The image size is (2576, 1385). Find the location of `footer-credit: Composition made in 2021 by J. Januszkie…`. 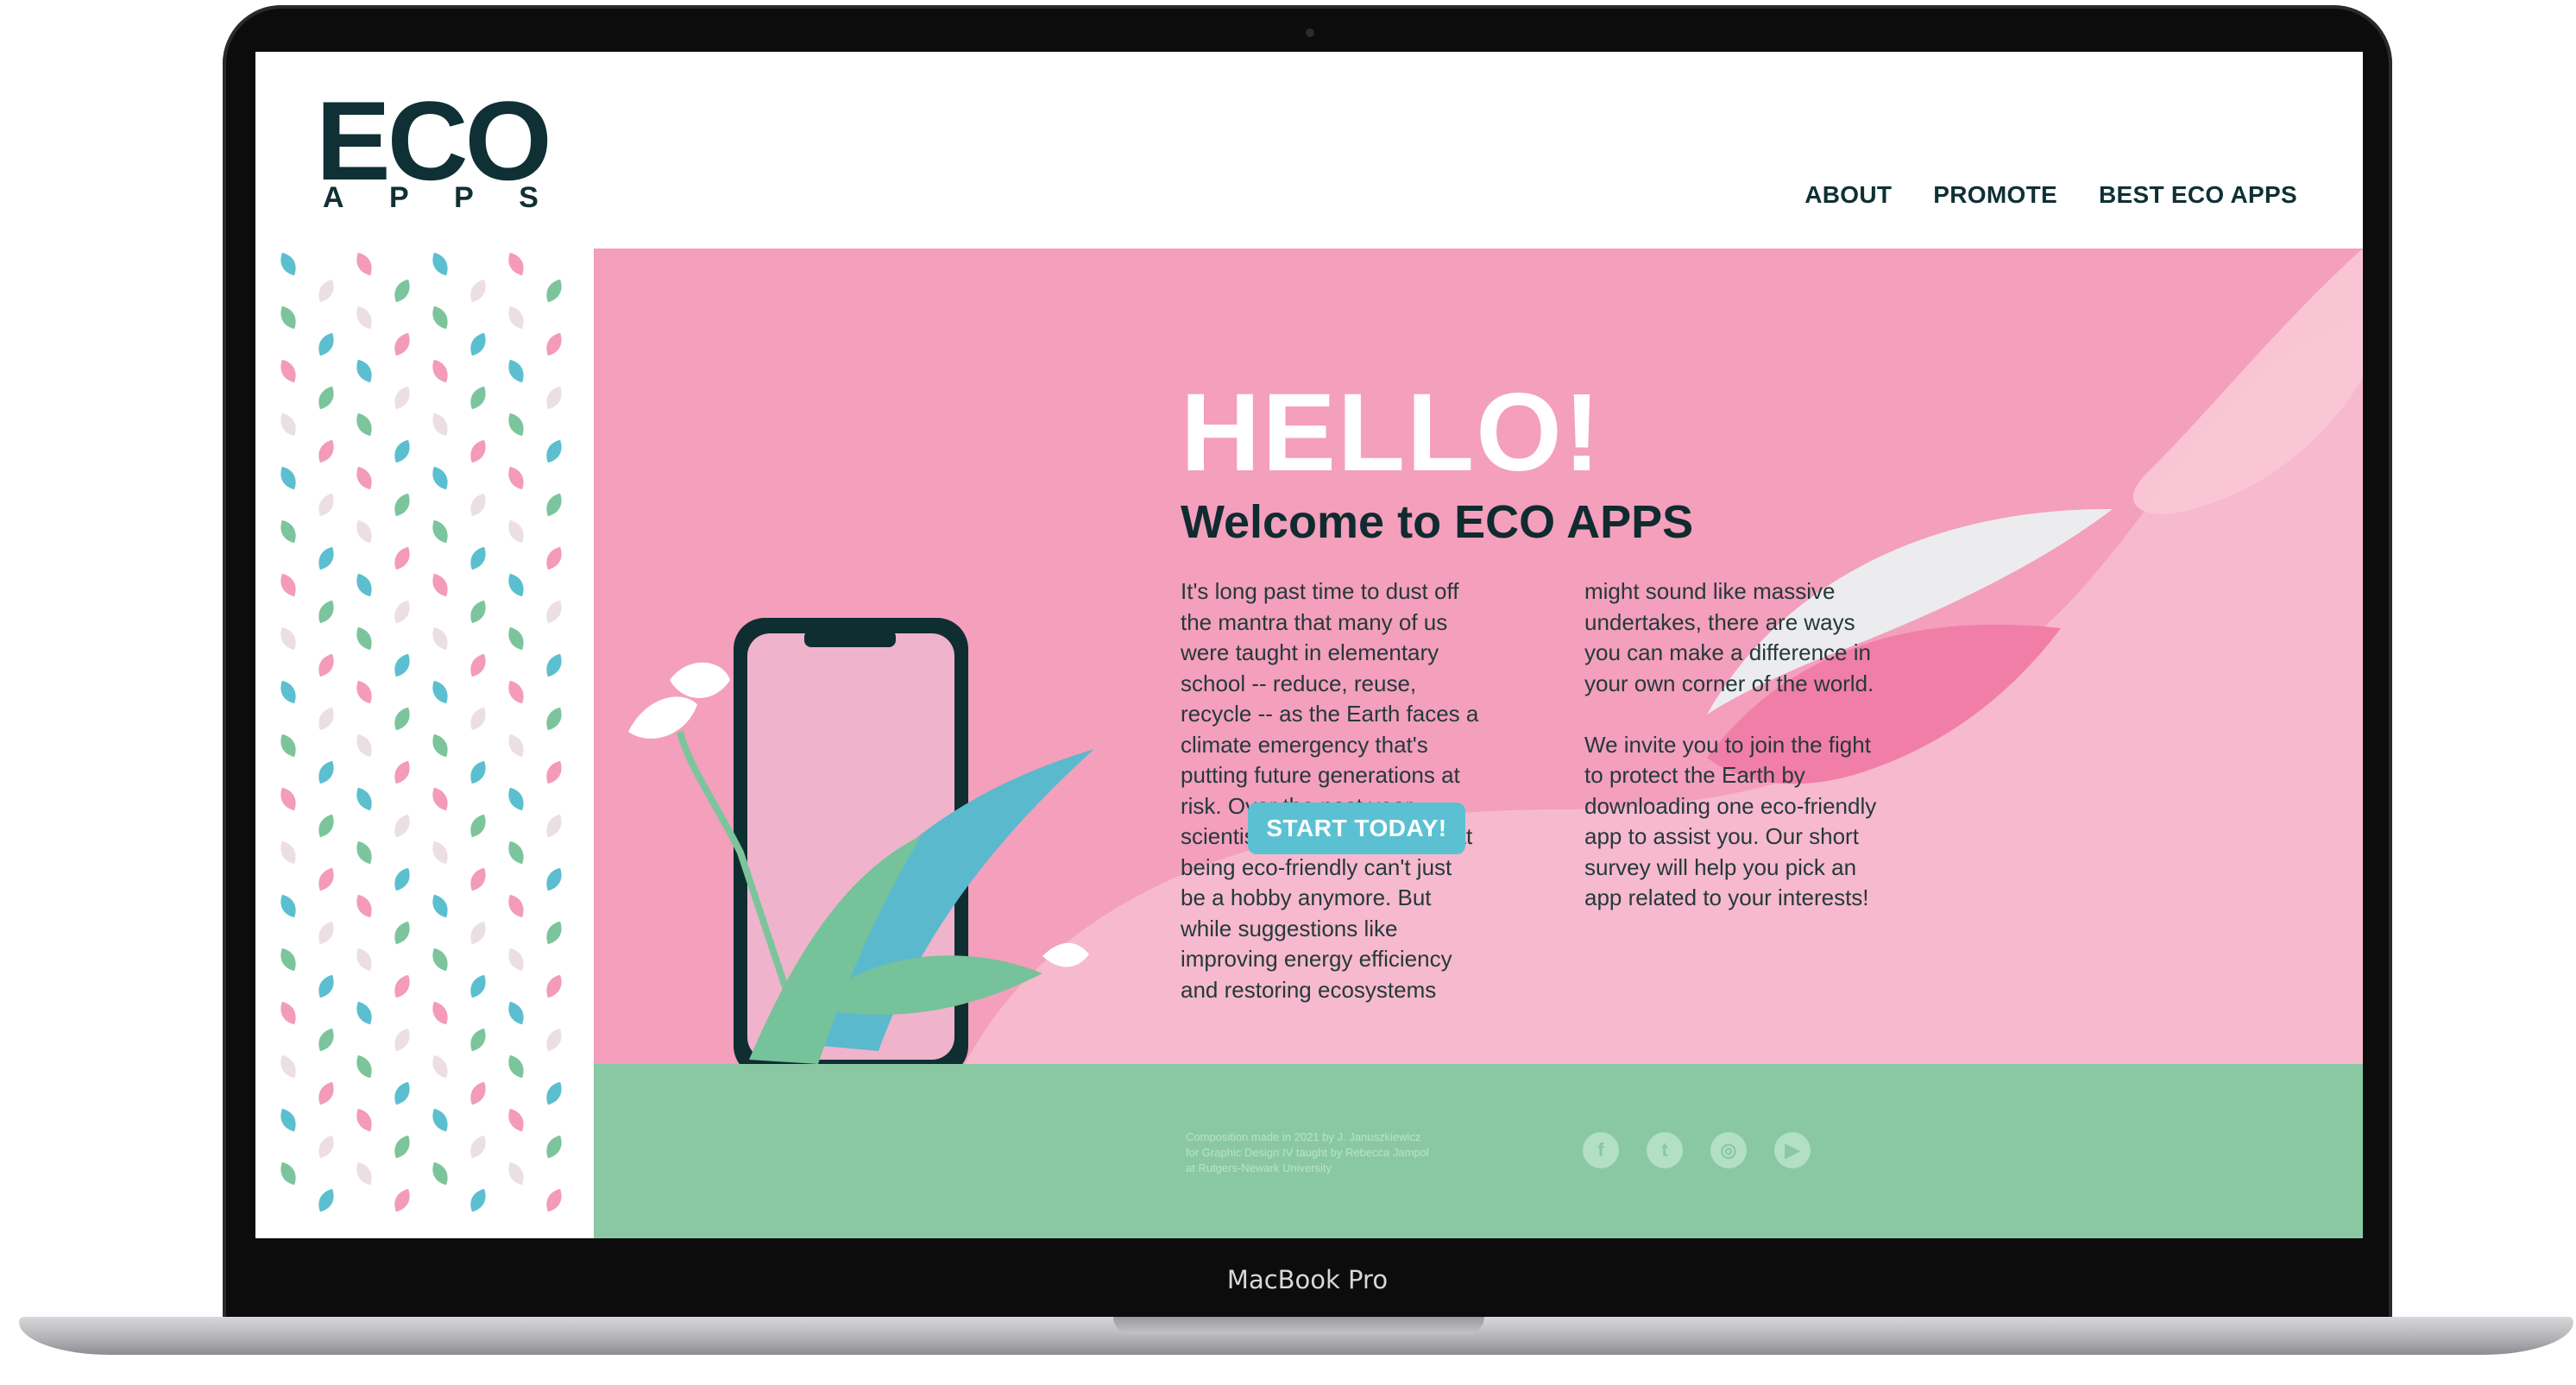

footer-credit: Composition made in 2021 by J. Januszkie… is located at coordinates (1307, 1152).